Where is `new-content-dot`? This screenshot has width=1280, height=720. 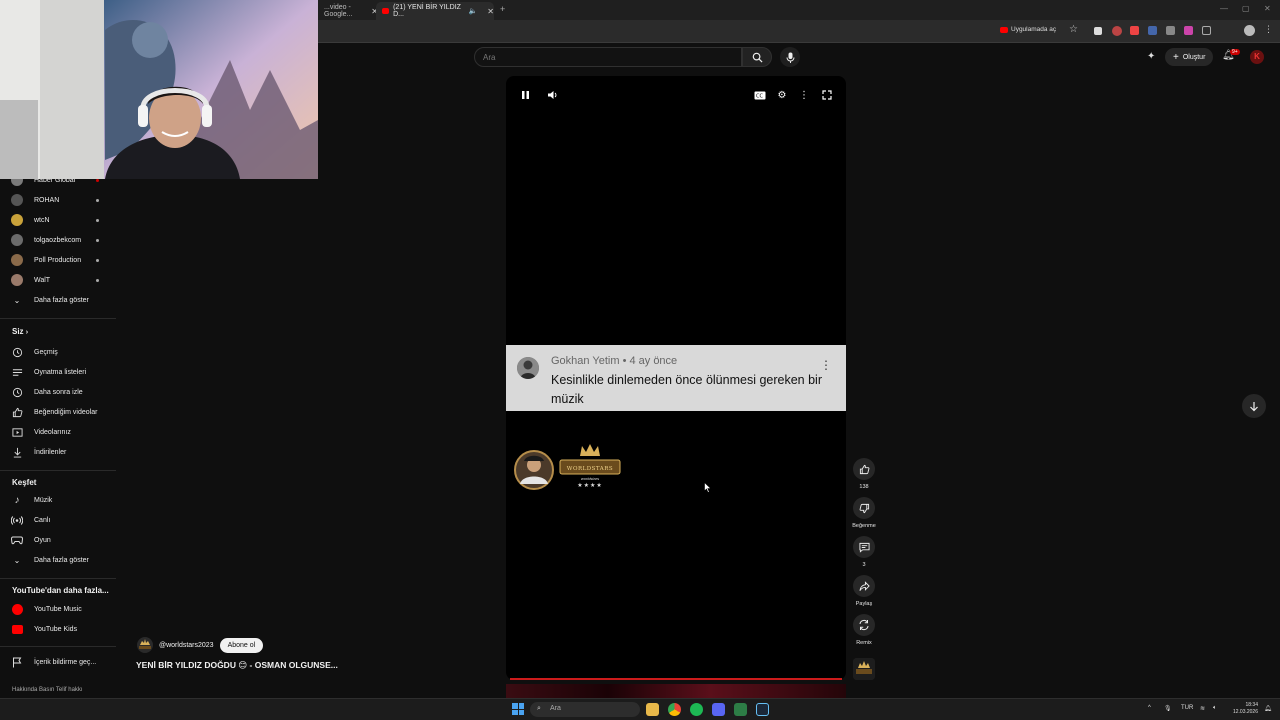 new-content-dot is located at coordinates (97, 220).